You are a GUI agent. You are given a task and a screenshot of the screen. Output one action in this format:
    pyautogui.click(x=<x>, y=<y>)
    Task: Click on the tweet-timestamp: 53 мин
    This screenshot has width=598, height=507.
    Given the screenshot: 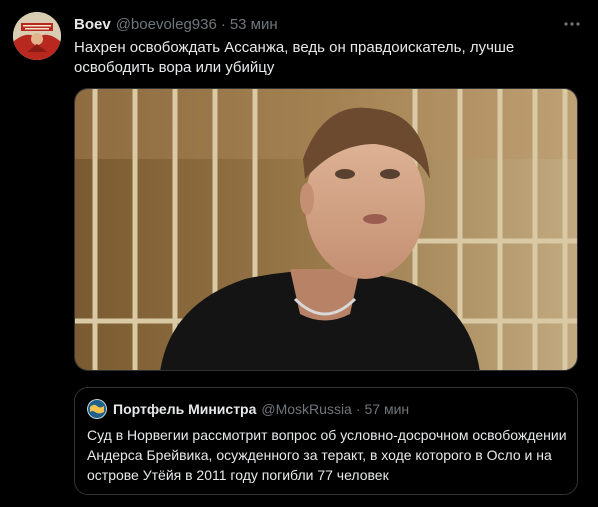 What is the action you would take?
    pyautogui.click(x=254, y=24)
    